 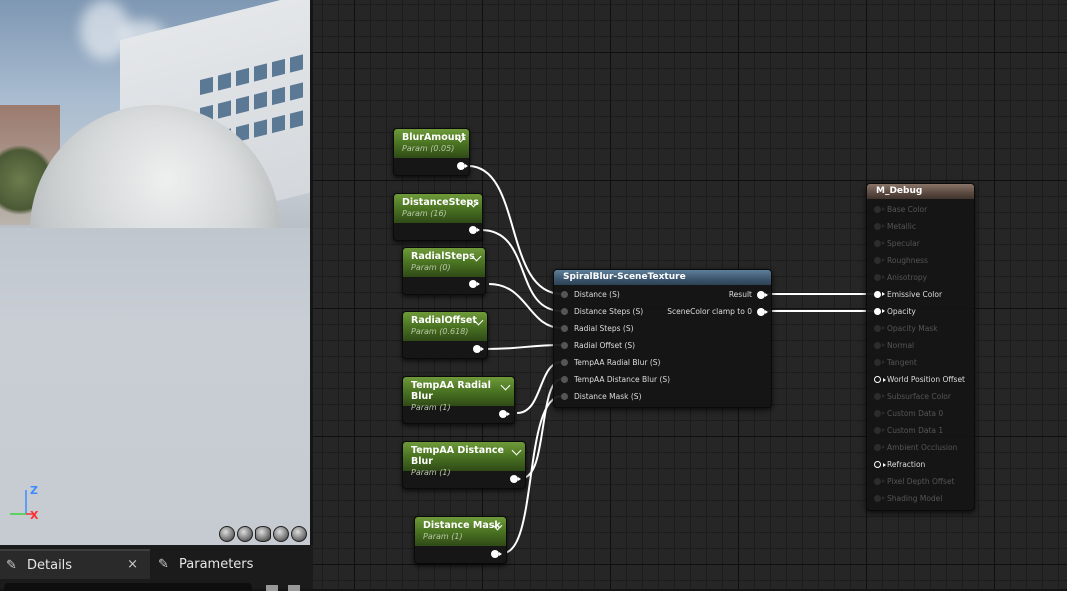 What do you see at coordinates (915, 294) in the screenshot?
I see `input-label: Emissive Color` at bounding box center [915, 294].